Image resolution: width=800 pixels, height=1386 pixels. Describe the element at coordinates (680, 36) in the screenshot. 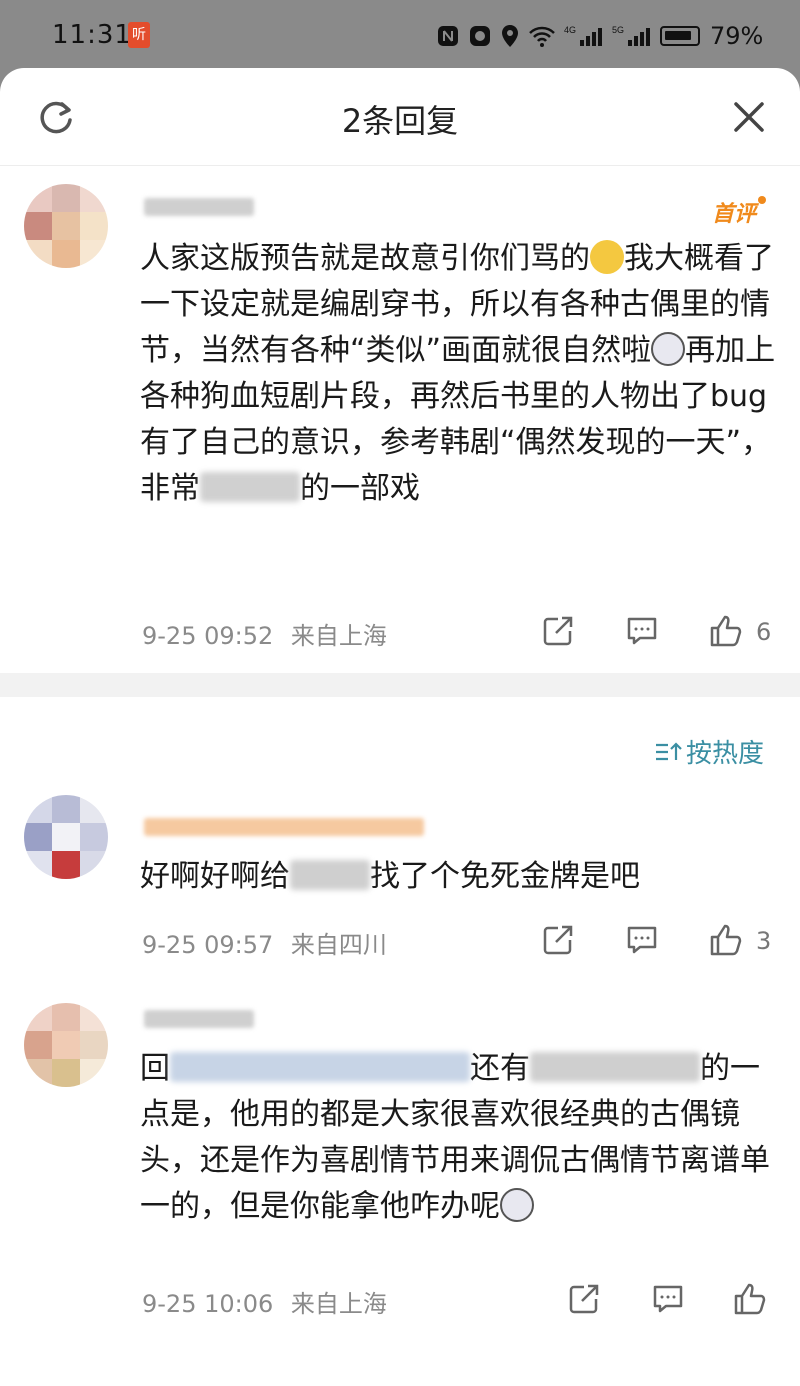

I see `battery-icon` at that location.